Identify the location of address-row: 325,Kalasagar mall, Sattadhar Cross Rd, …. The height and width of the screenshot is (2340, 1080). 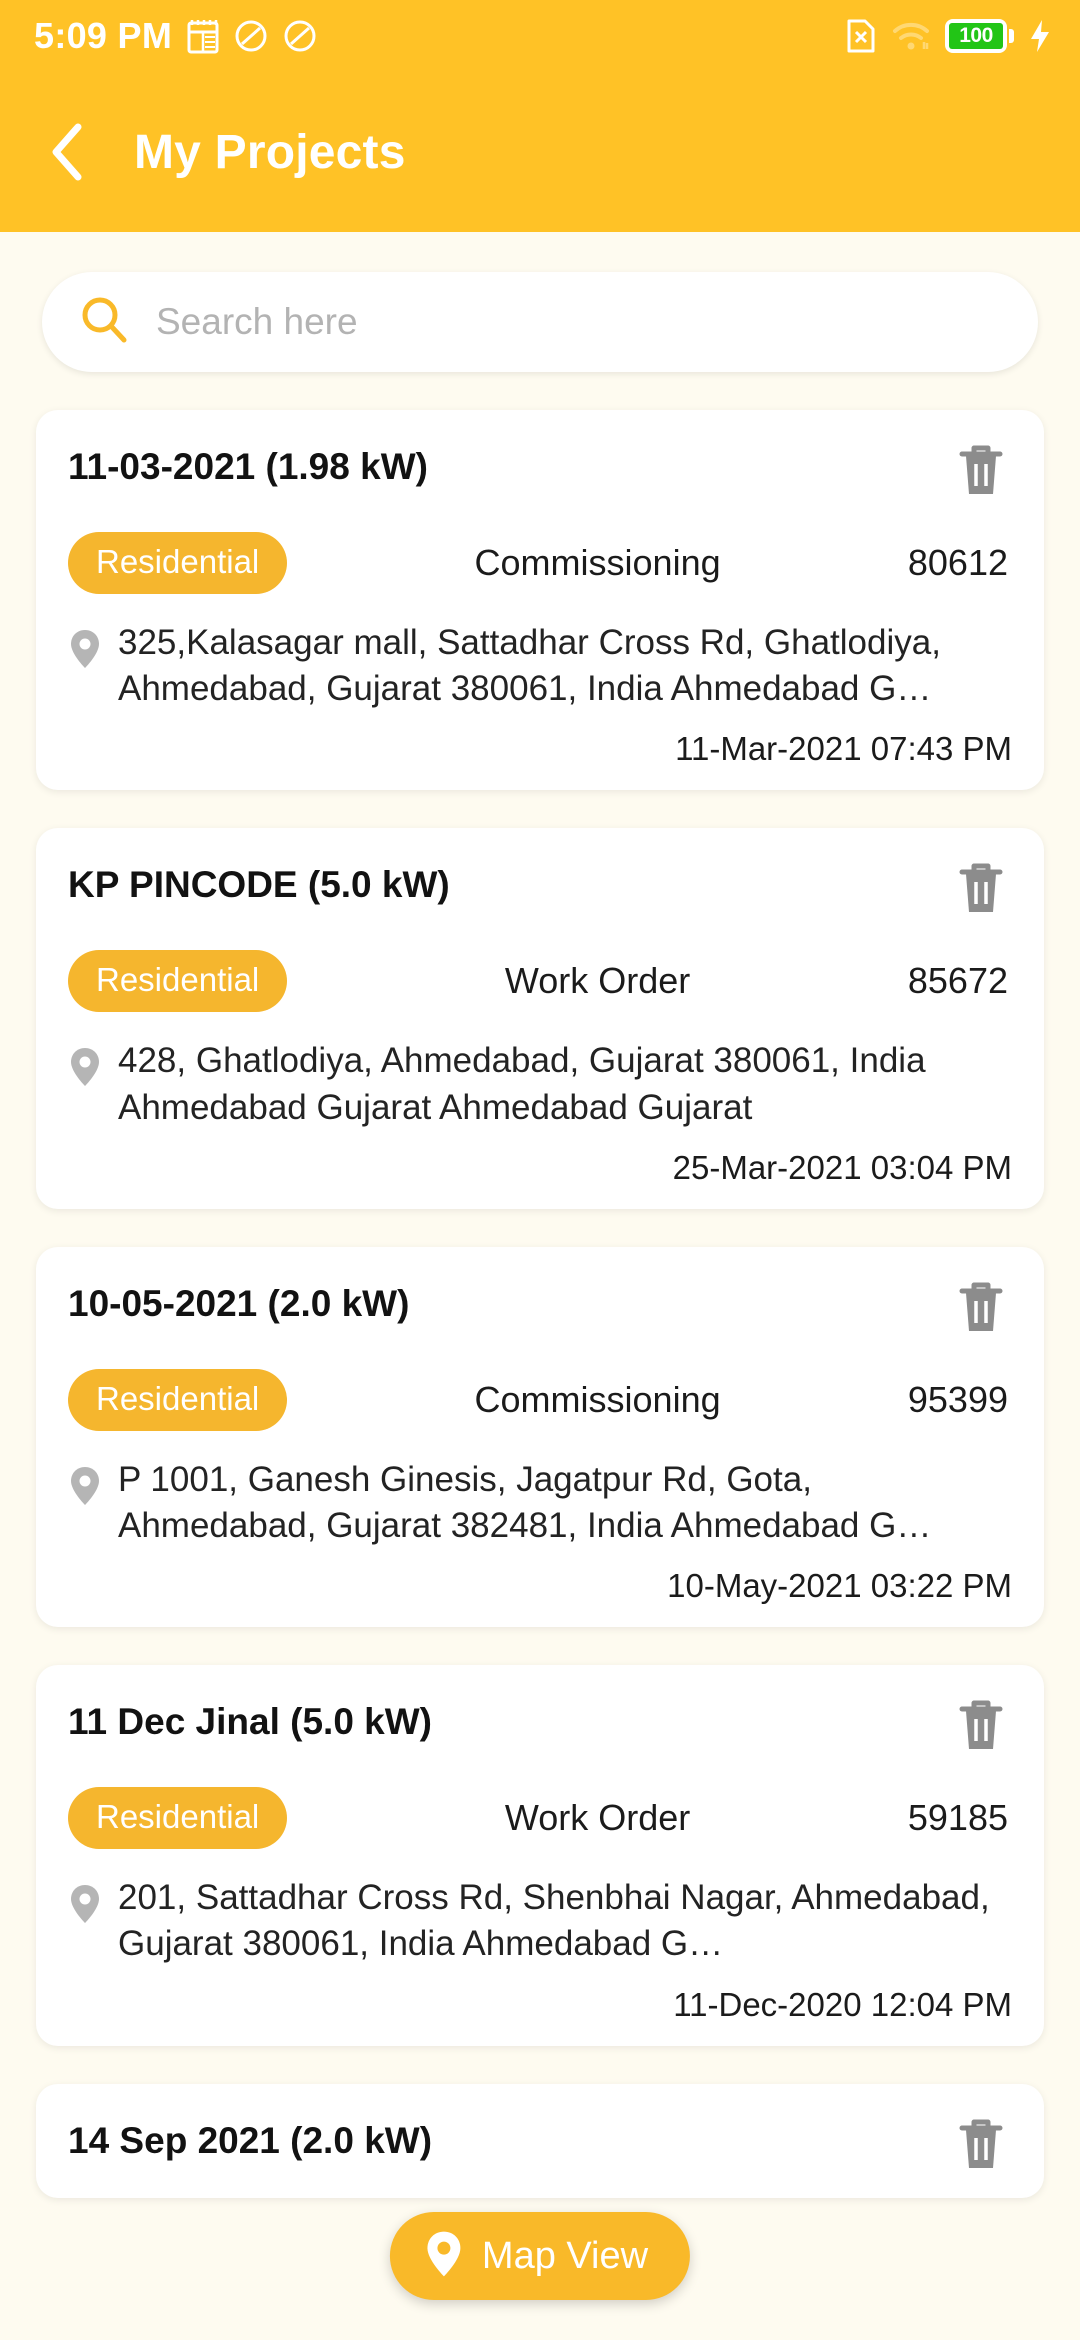
(540, 666).